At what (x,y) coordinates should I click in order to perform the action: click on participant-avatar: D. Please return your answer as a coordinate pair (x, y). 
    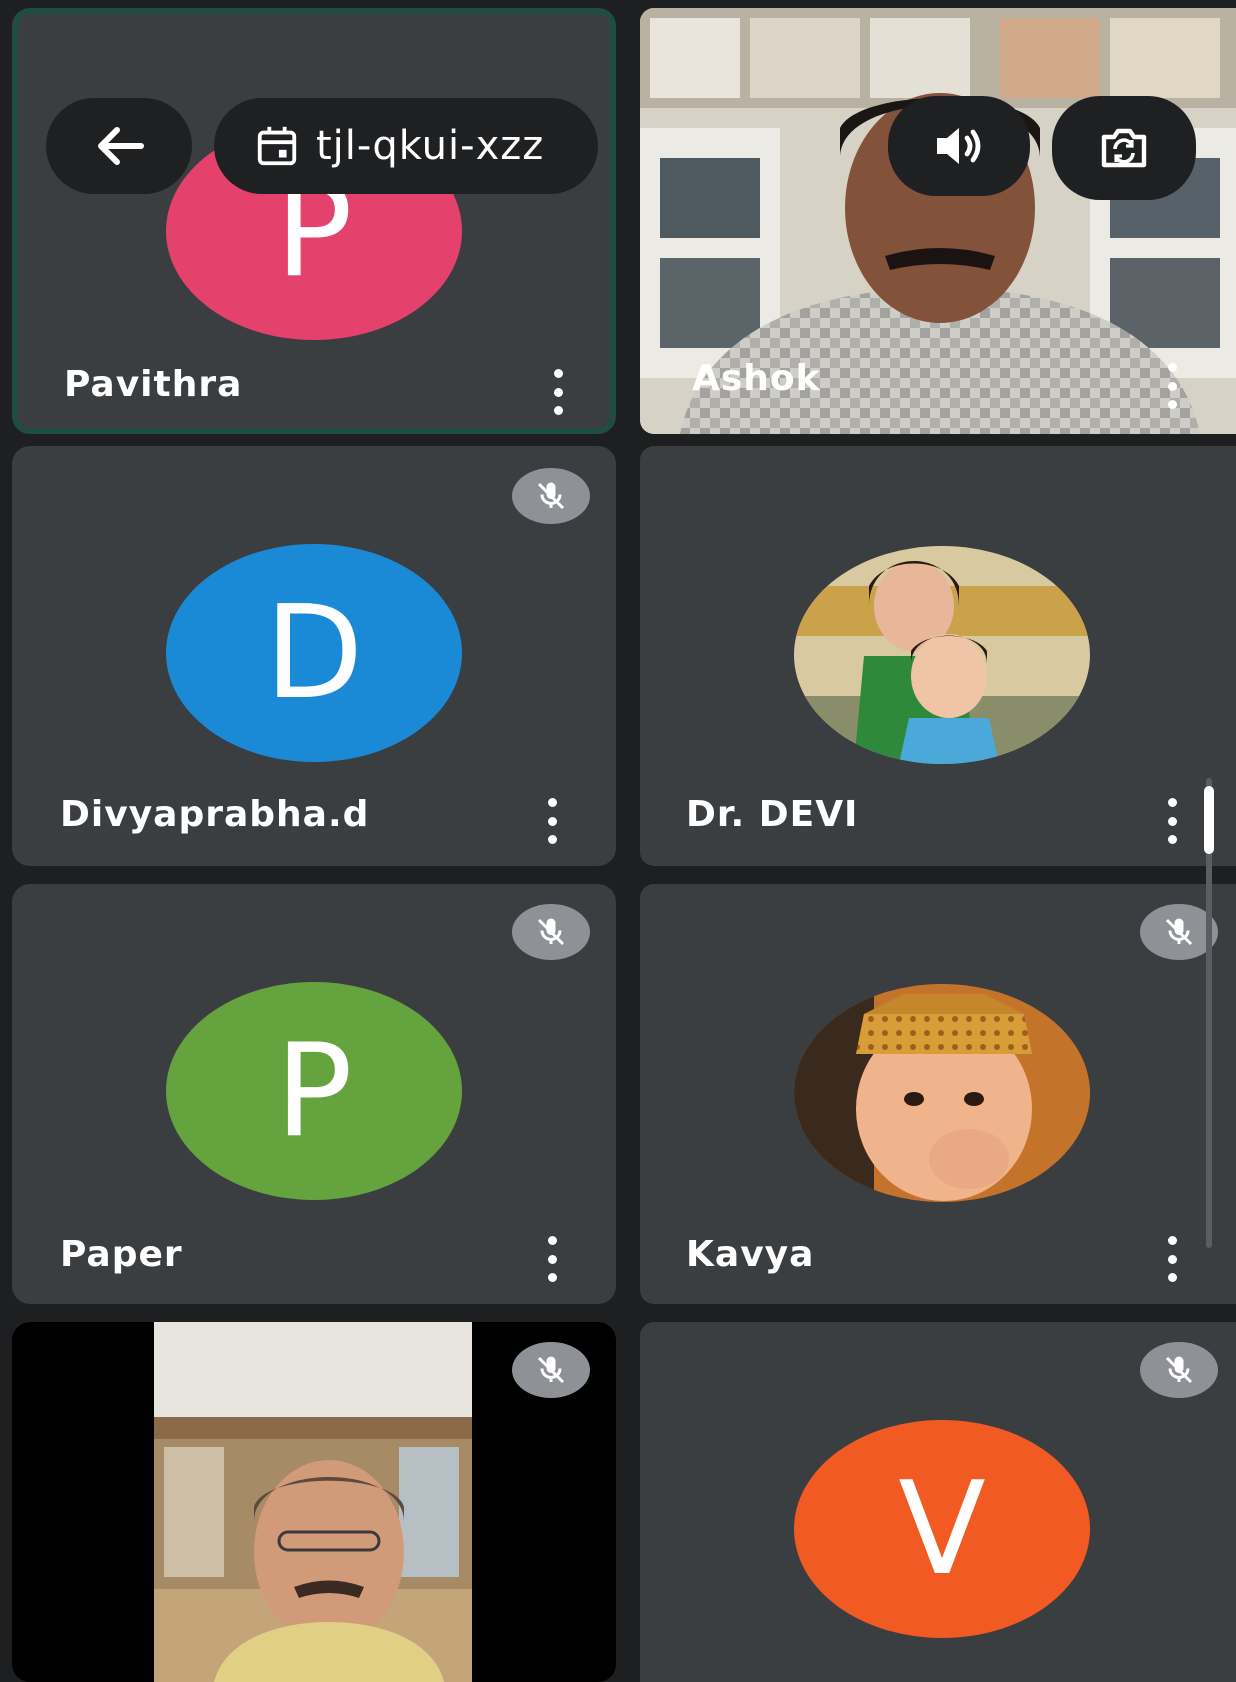
    Looking at the image, I should click on (314, 653).